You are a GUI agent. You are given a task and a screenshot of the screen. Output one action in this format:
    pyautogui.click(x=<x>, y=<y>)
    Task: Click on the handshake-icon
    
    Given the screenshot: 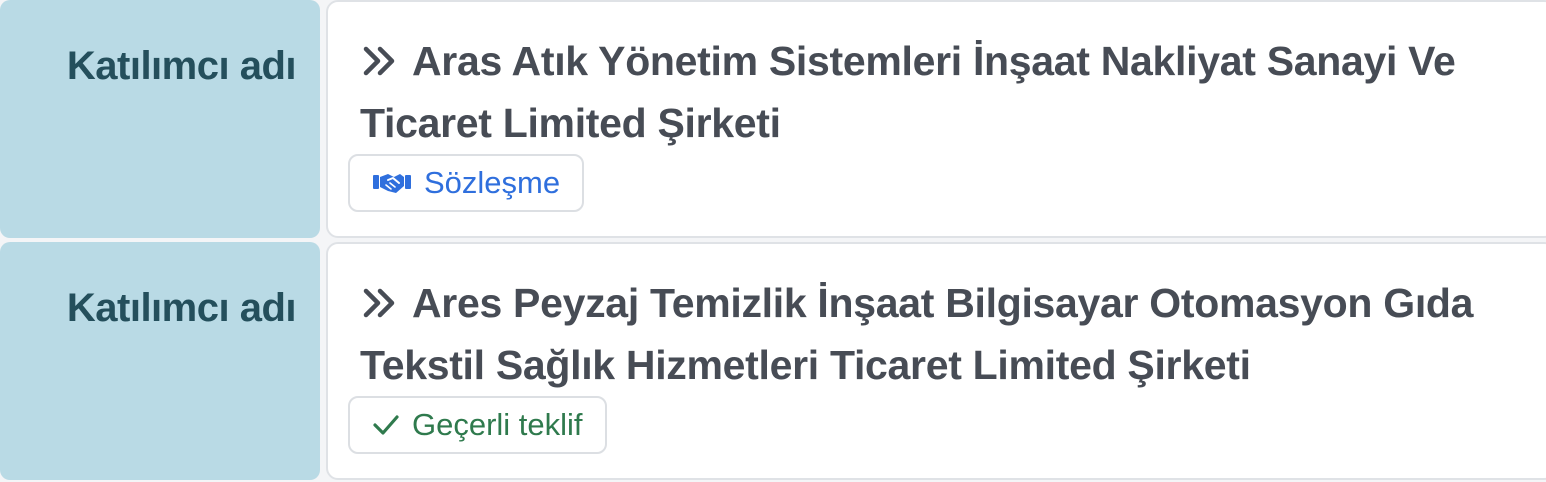 What is the action you would take?
    pyautogui.click(x=392, y=183)
    